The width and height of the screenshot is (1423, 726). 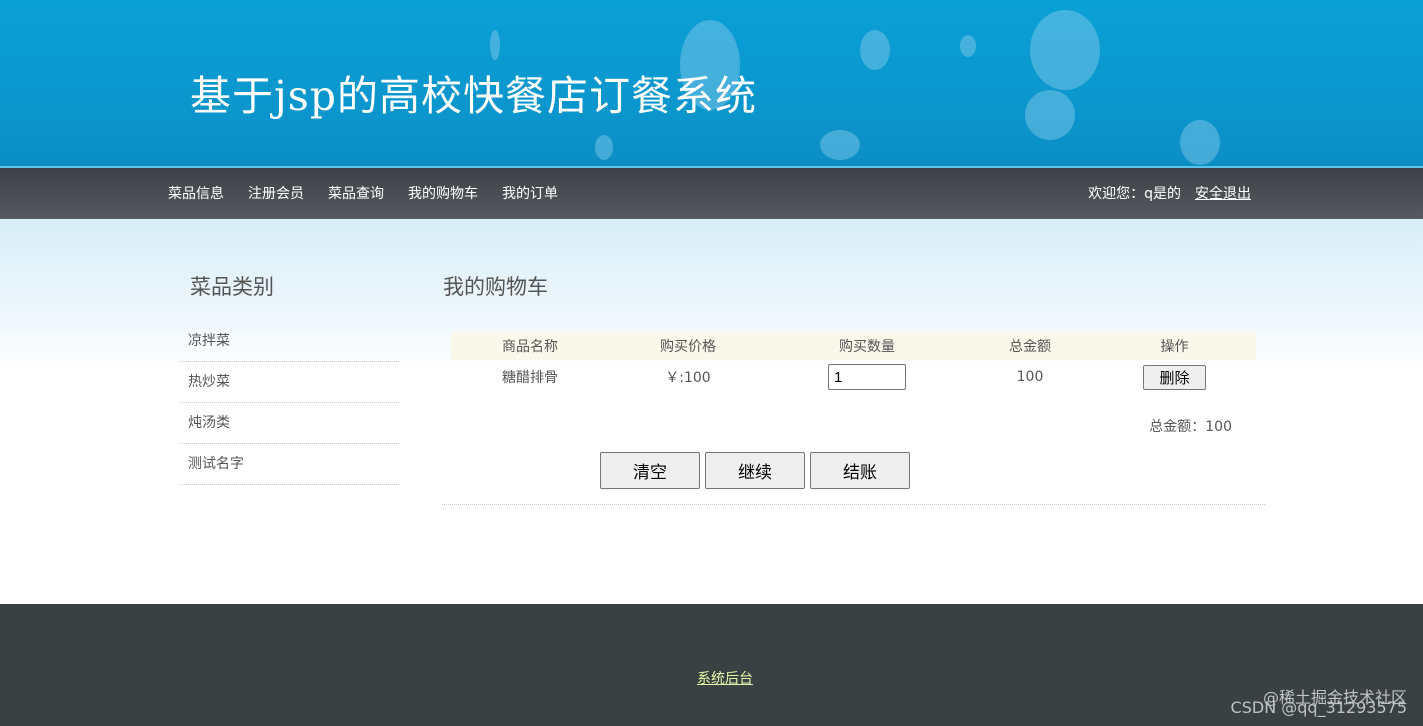 What do you see at coordinates (853, 504) in the screenshot?
I see `divider` at bounding box center [853, 504].